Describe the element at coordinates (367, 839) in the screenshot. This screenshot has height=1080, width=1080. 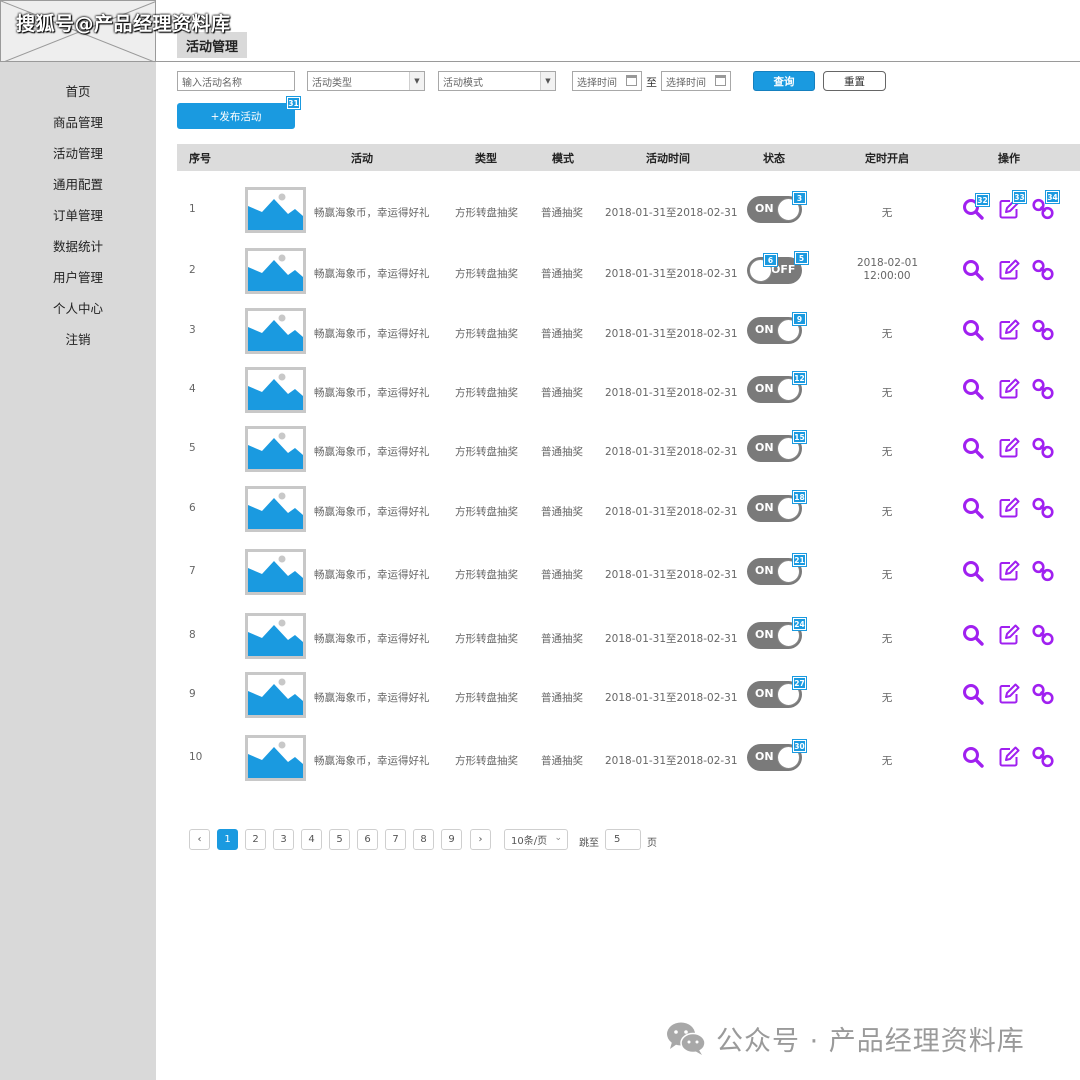
I see `page-button: 6` at that location.